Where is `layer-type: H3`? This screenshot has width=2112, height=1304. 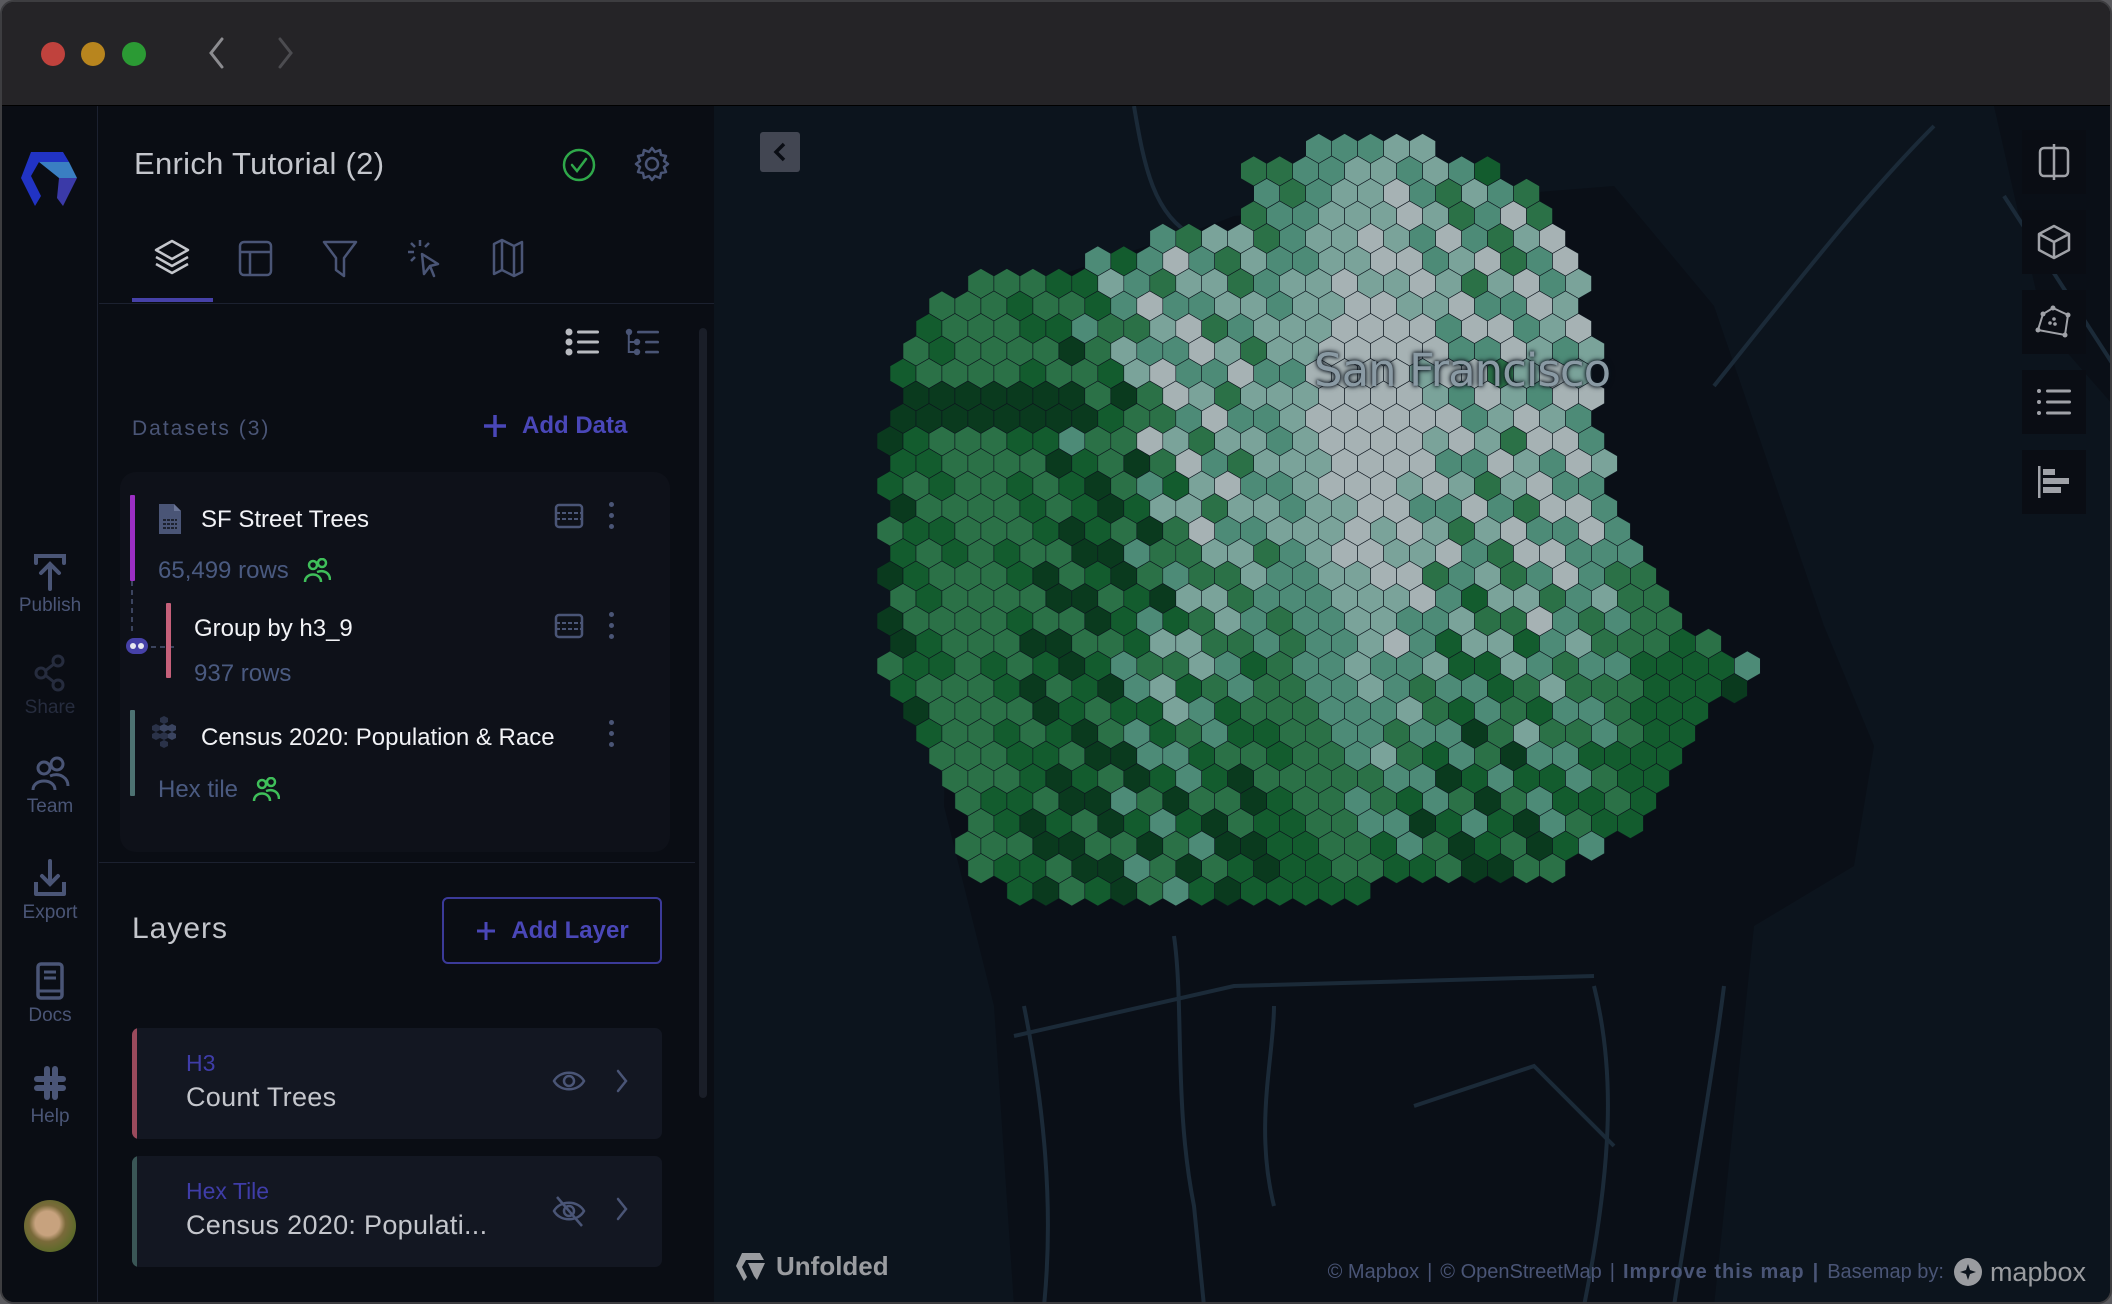
layer-type: H3 is located at coordinates (201, 1063).